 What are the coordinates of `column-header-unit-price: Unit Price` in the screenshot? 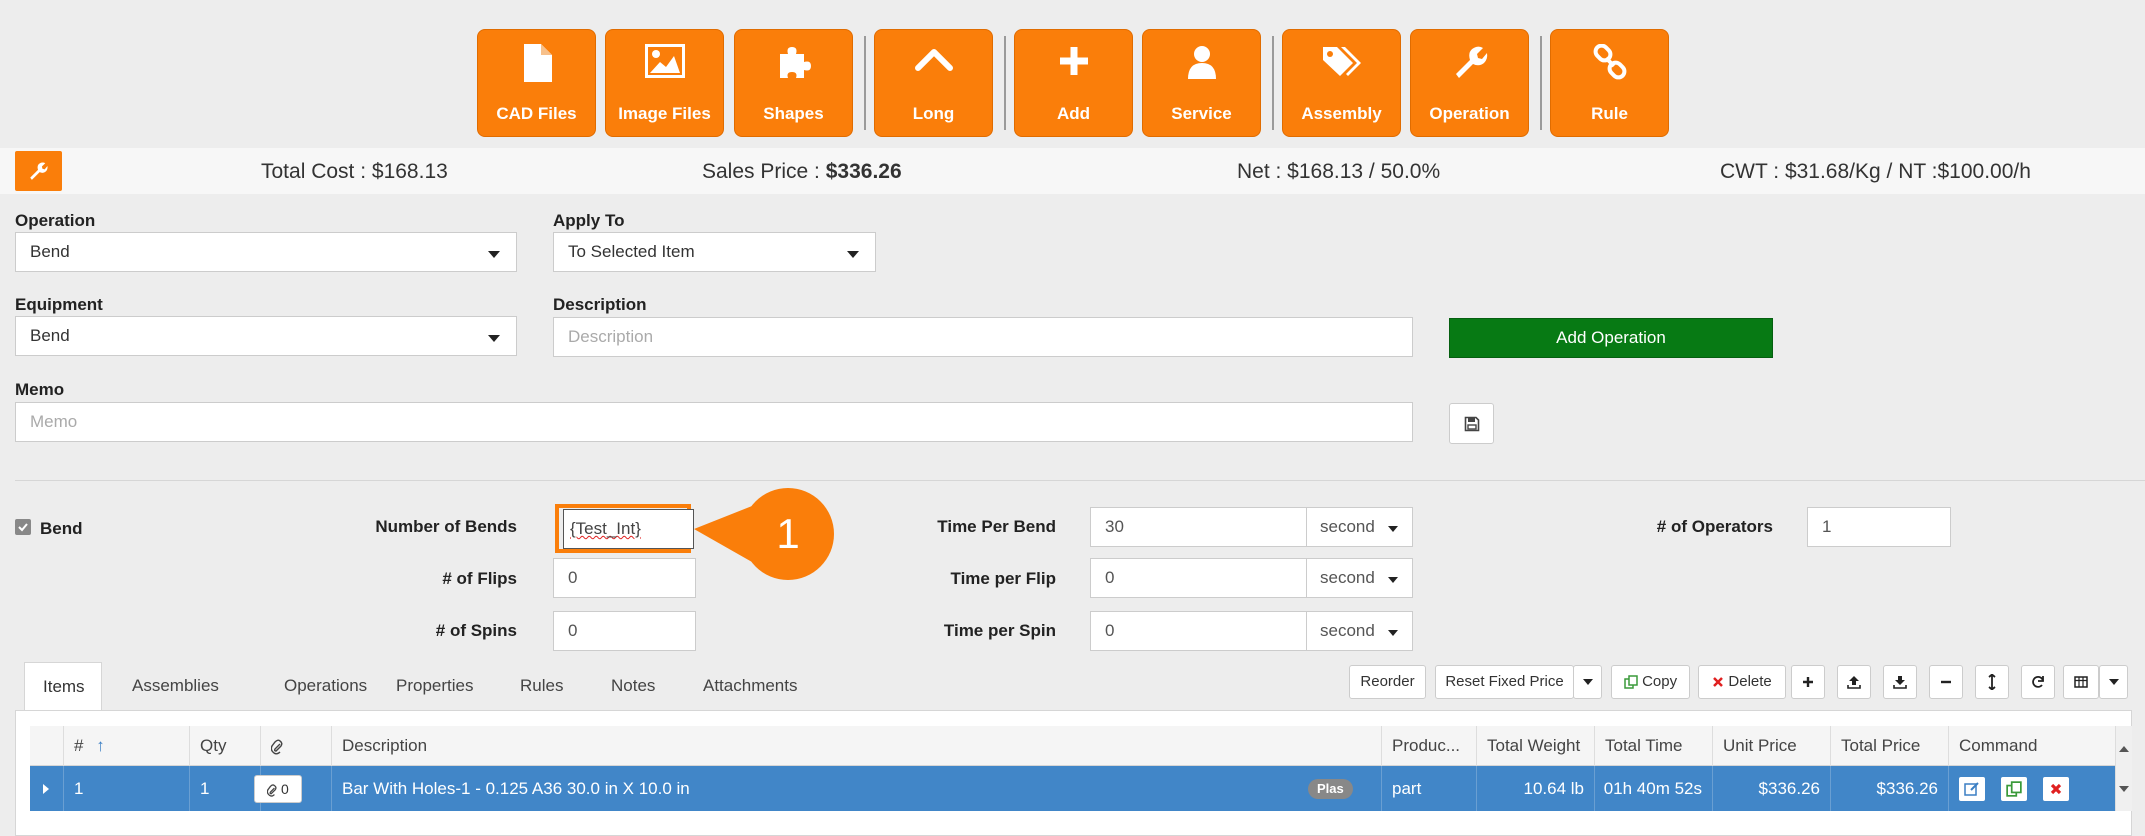 It's located at (1771, 746).